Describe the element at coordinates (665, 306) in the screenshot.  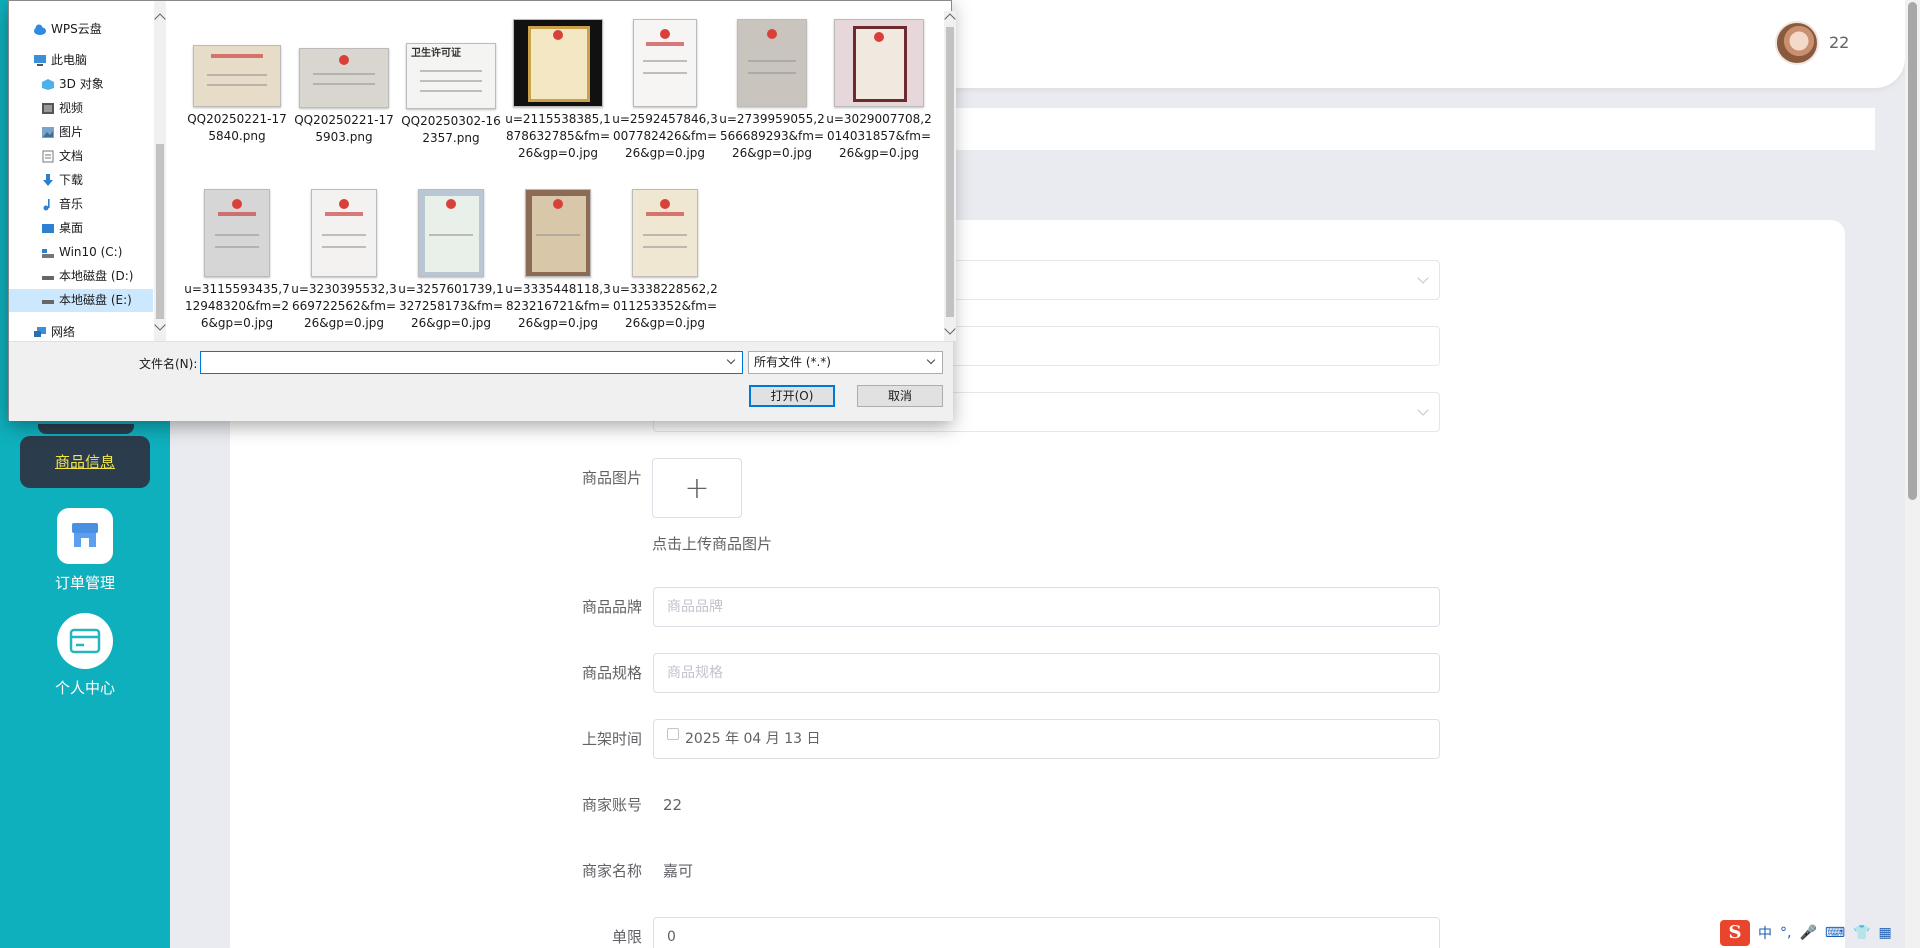
I see `file-name: u=3338228562,2011253352&fm=26&gp=0.jpg` at that location.